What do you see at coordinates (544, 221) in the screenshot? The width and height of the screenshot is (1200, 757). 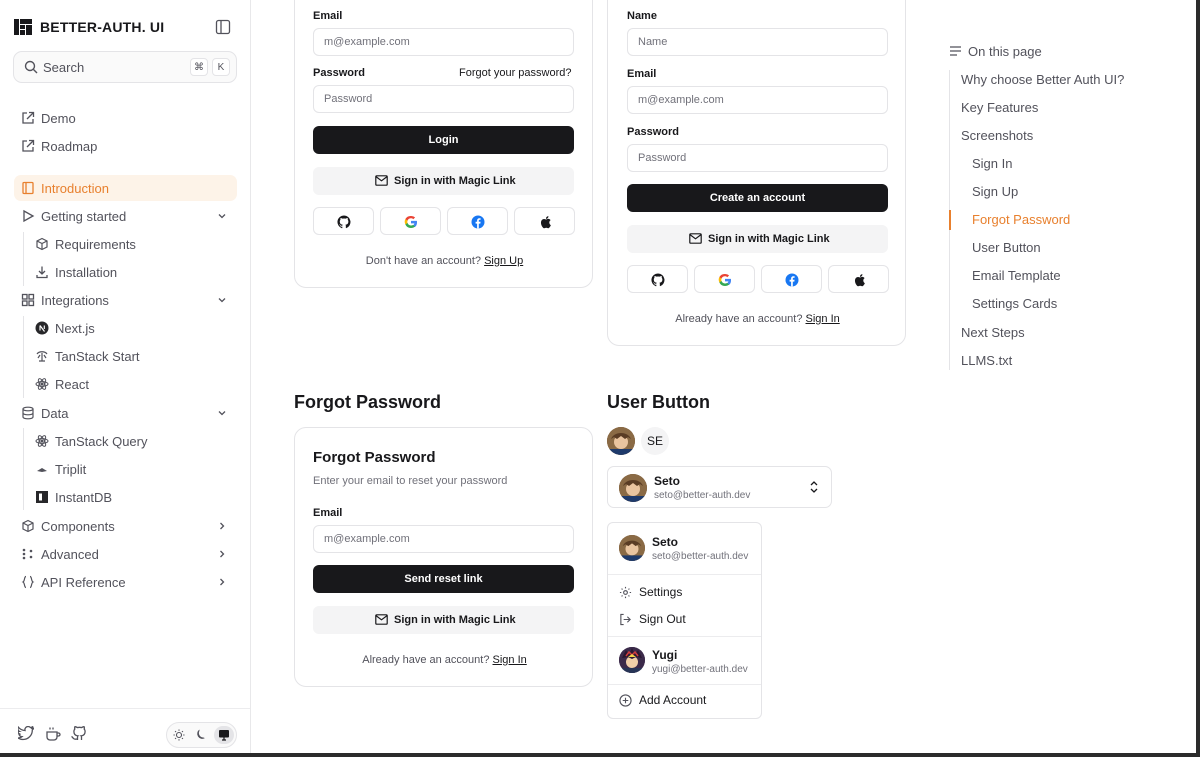 I see `apple-signin-button` at bounding box center [544, 221].